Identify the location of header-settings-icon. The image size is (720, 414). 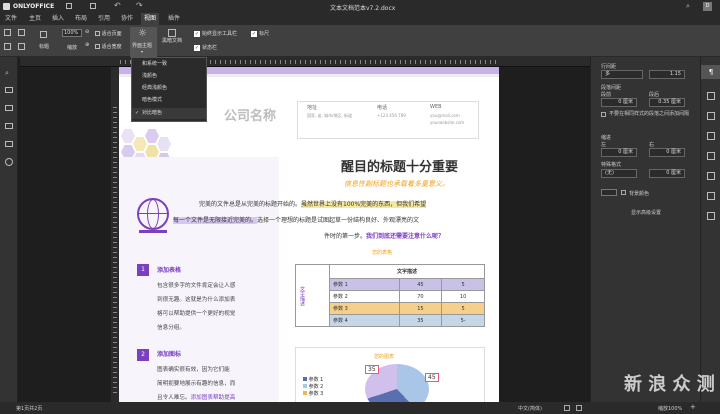
(711, 136).